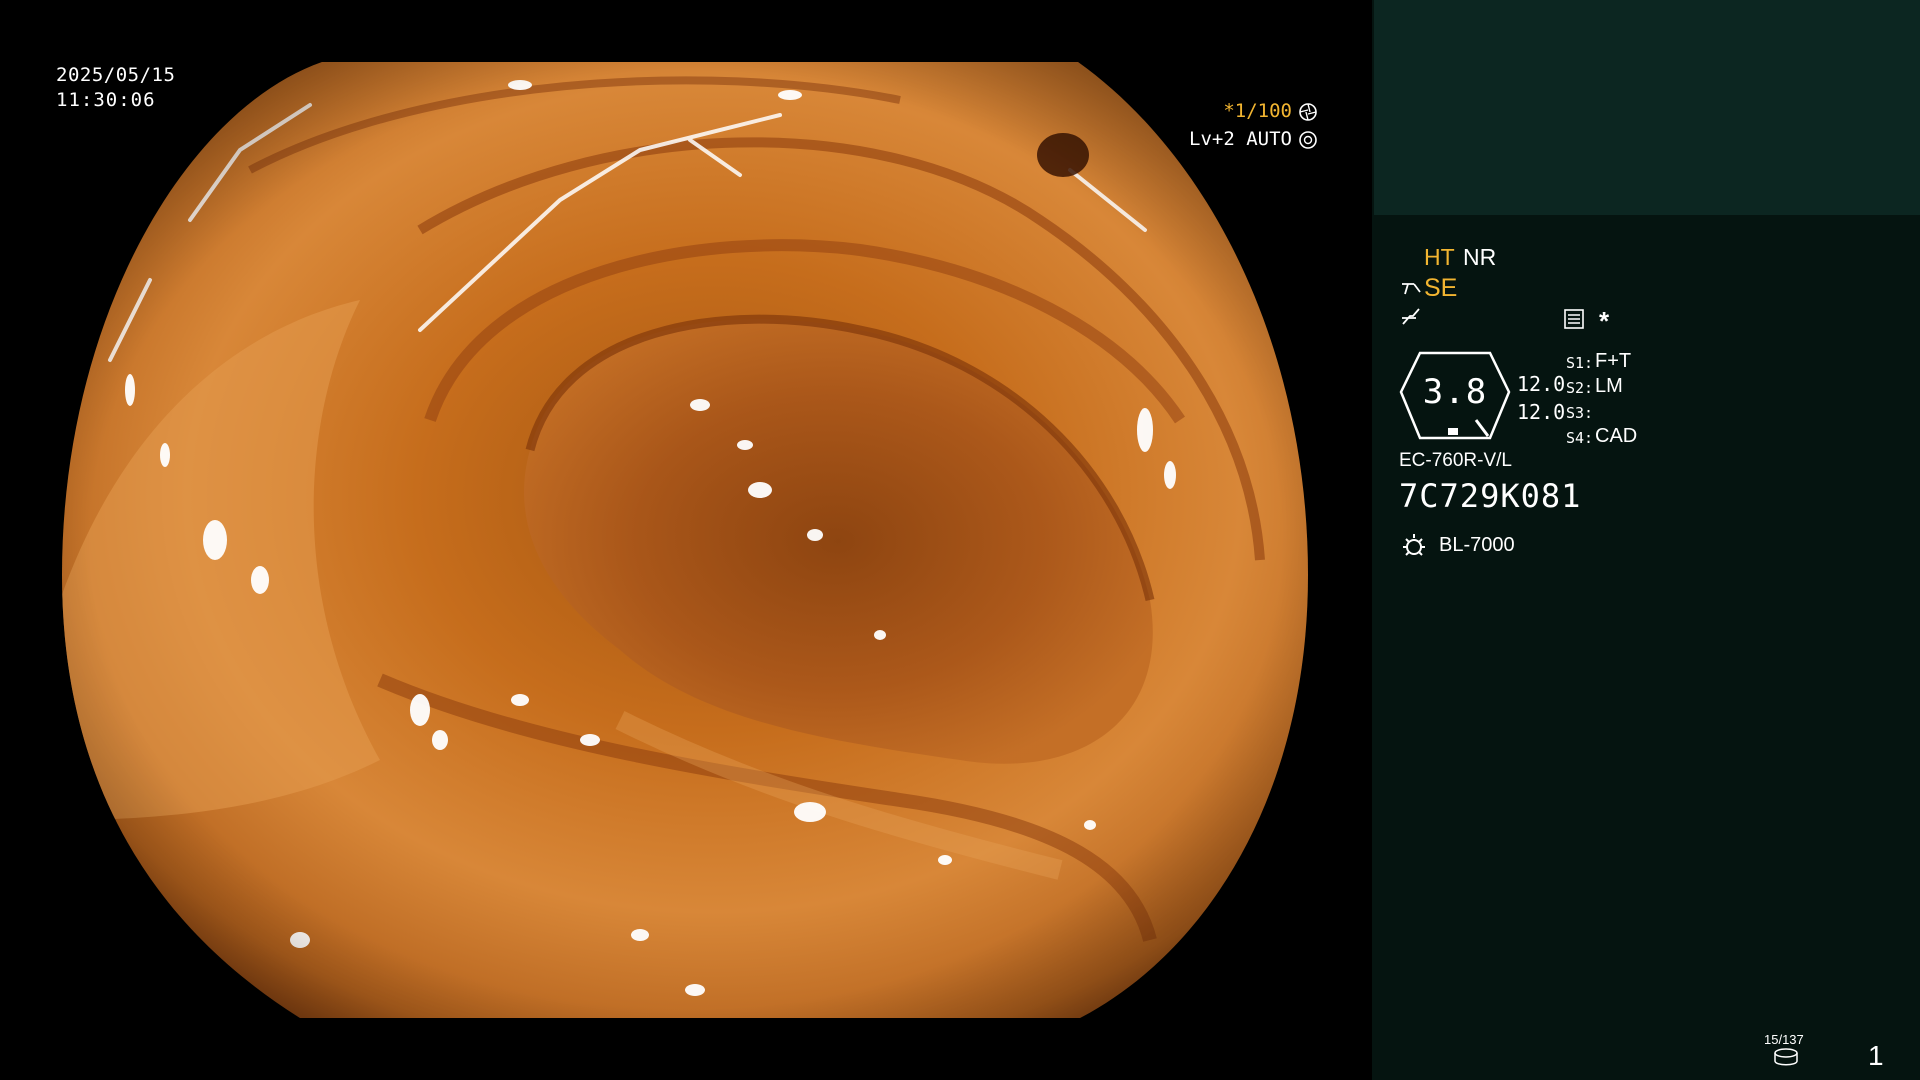 This screenshot has width=1920, height=1080. What do you see at coordinates (1257, 111) in the screenshot?
I see `shutter-speed-label: *1/100` at bounding box center [1257, 111].